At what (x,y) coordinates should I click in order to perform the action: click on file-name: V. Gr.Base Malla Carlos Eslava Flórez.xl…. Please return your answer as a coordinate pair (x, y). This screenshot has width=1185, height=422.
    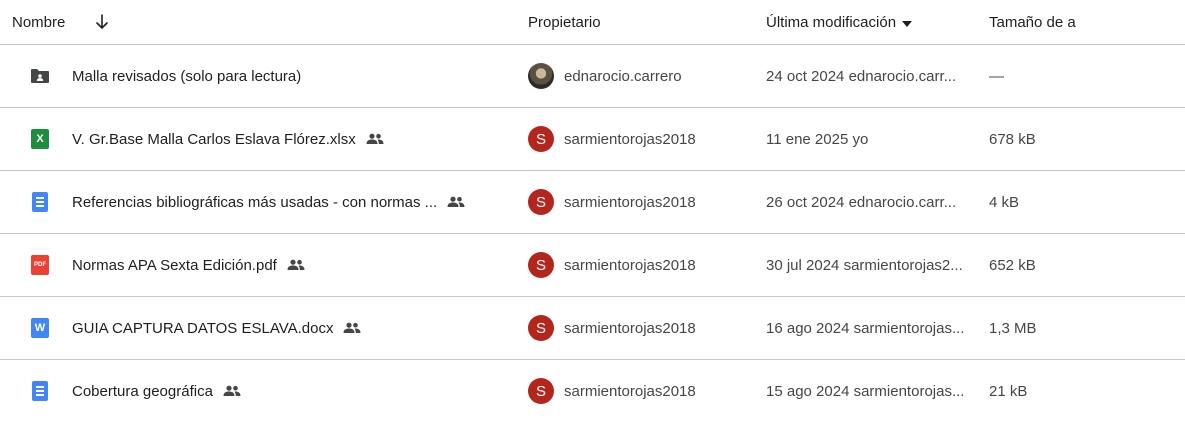
    Looking at the image, I should click on (214, 139).